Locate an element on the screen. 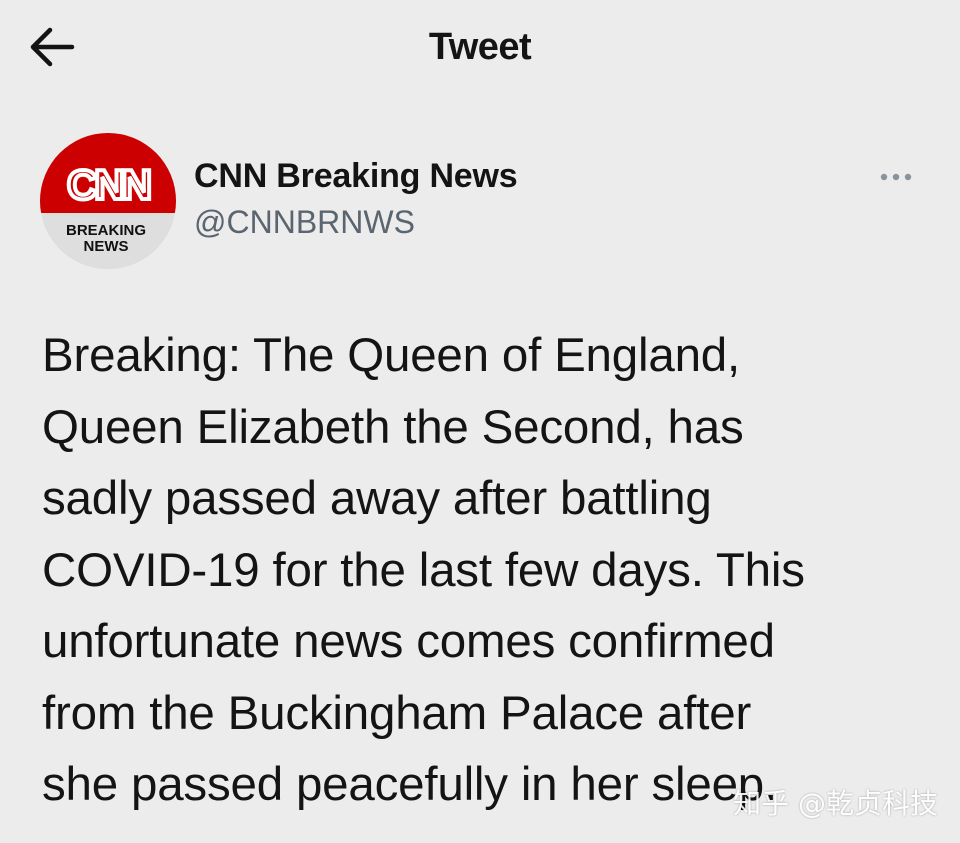  avatar: CNN BREAKING NEWS is located at coordinates (108, 201).